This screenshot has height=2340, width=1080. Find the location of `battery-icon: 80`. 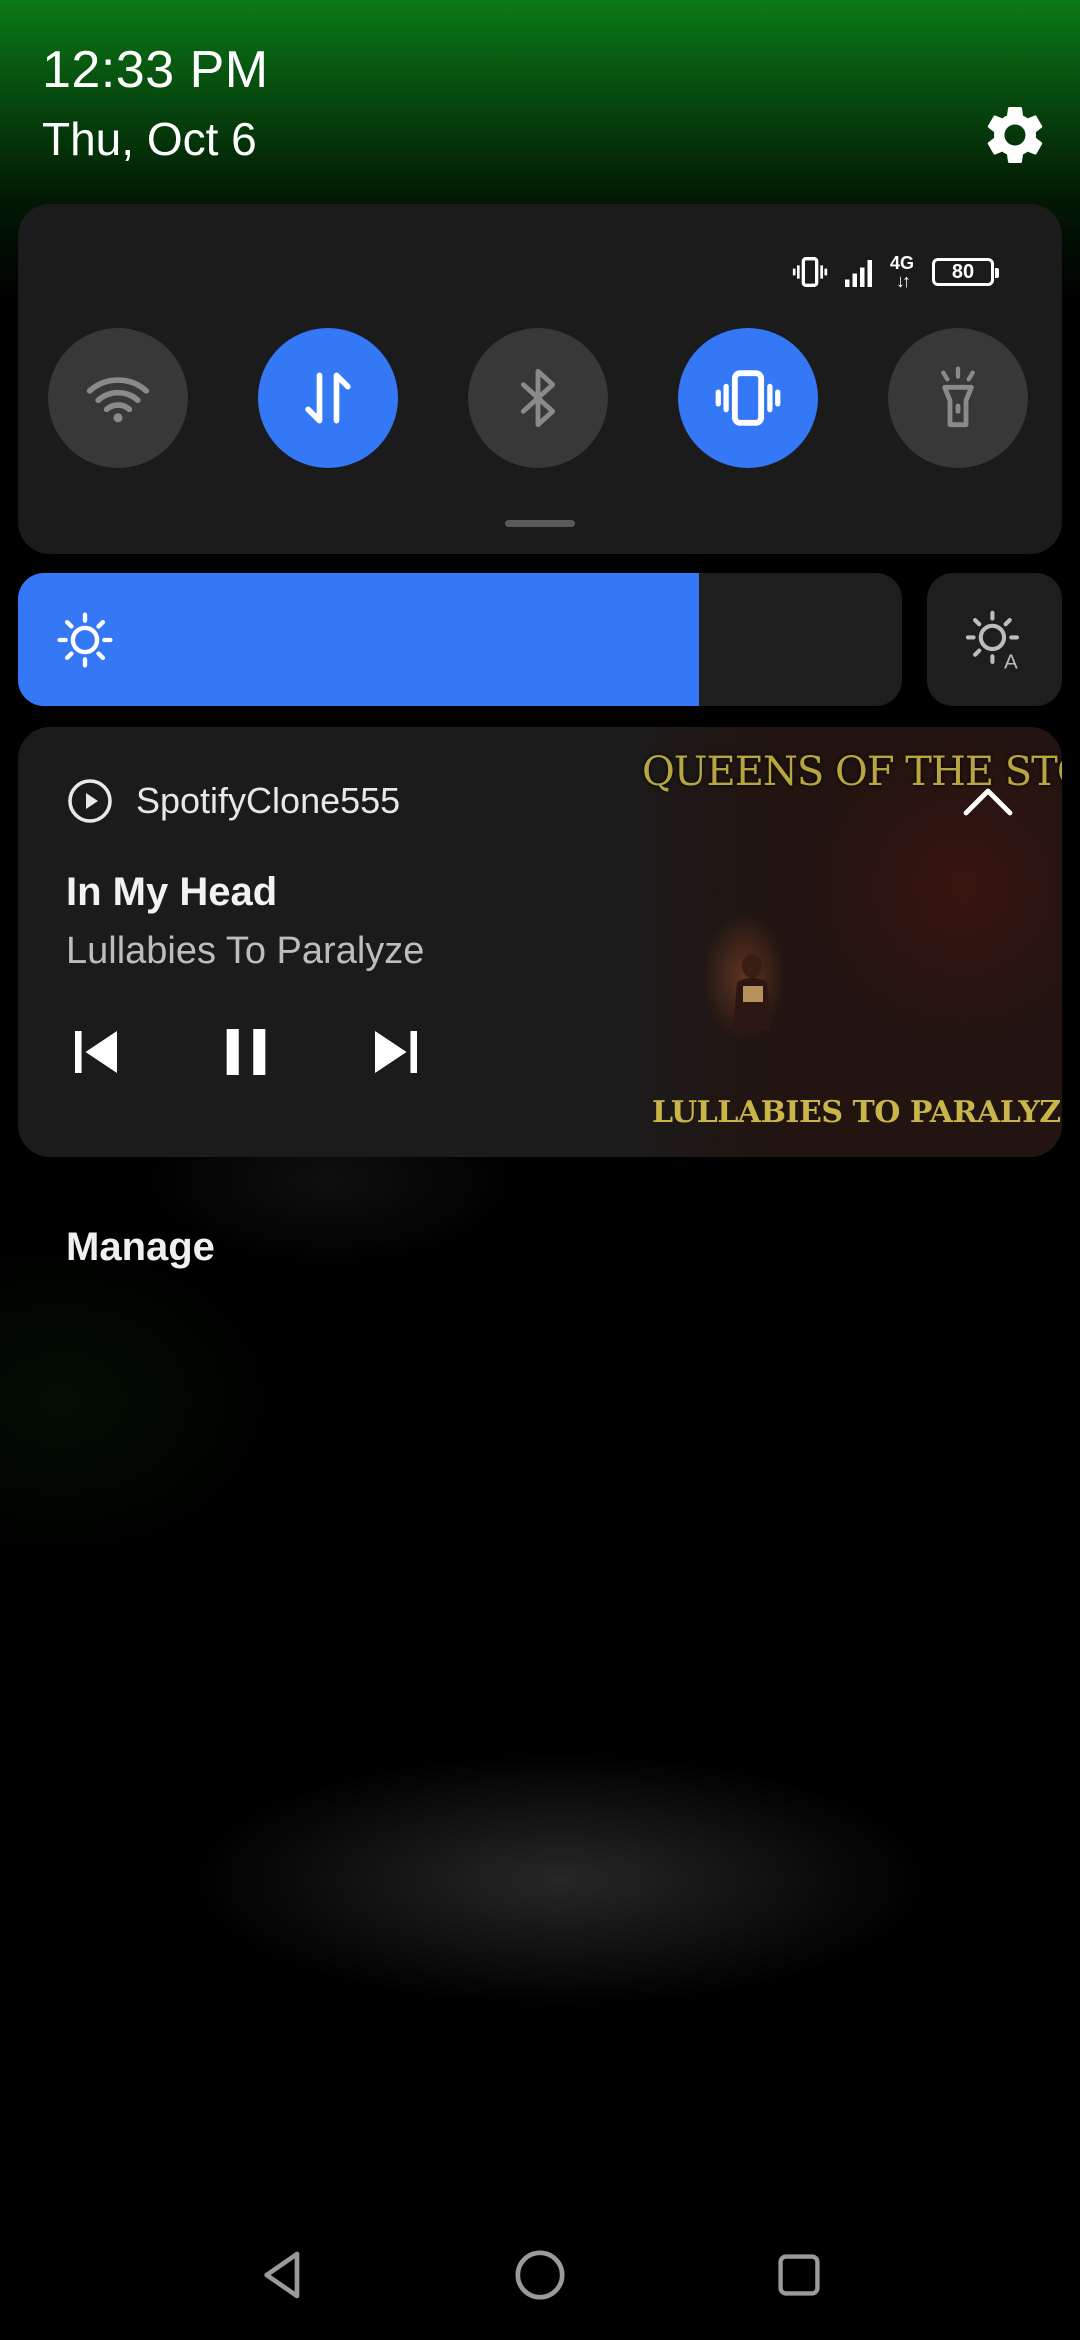

battery-icon: 80 is located at coordinates (966, 272).